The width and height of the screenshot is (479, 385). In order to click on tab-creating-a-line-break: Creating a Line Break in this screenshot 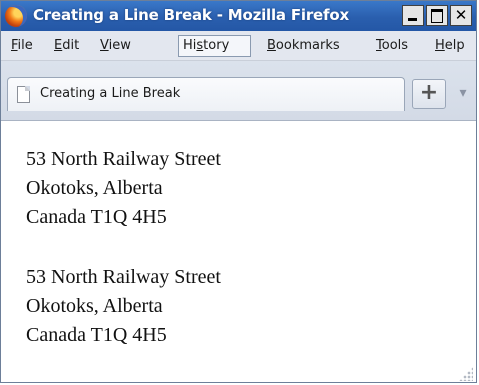, I will do `click(206, 94)`.